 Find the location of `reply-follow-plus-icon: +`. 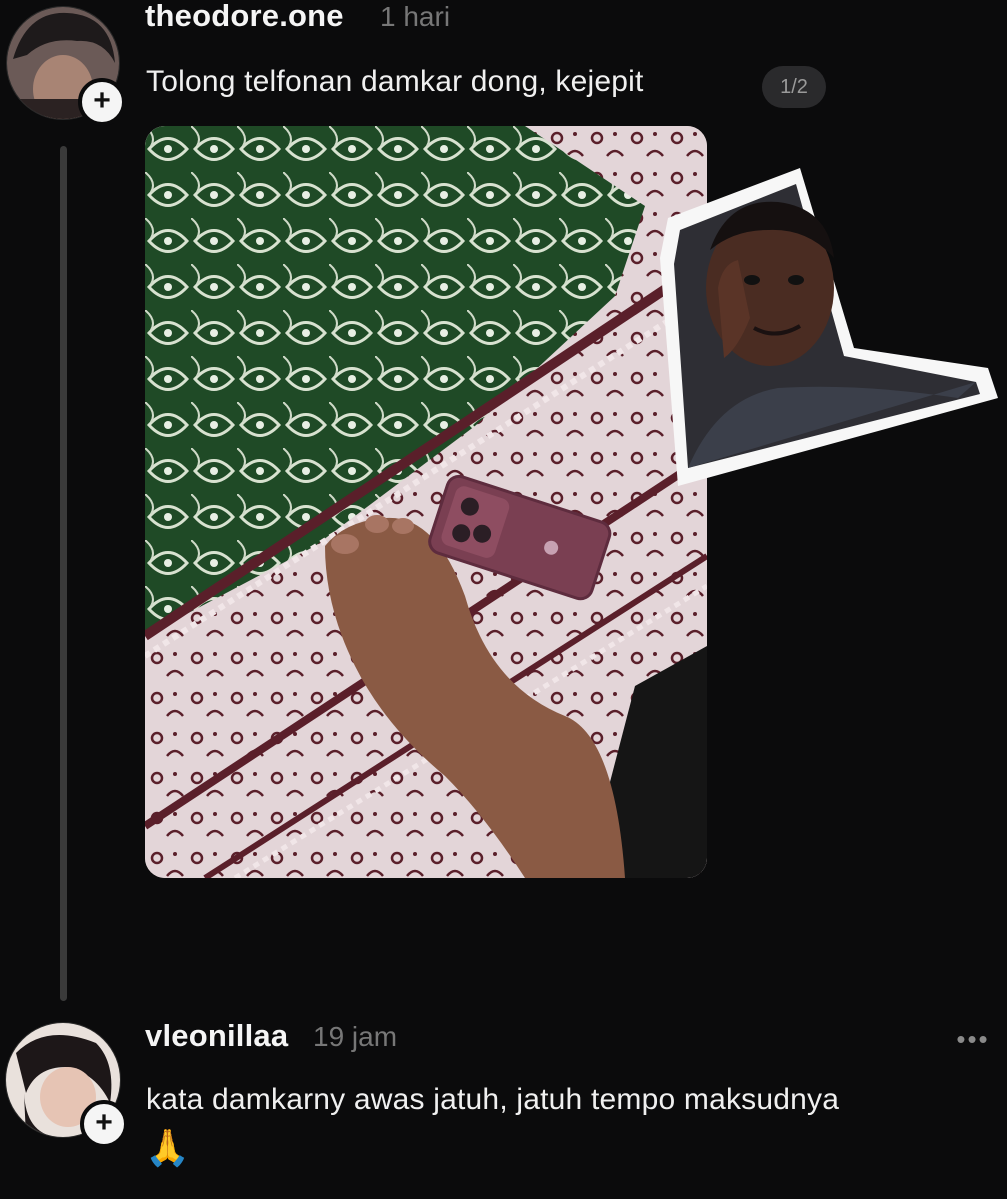

reply-follow-plus-icon: + is located at coordinates (104, 1124).